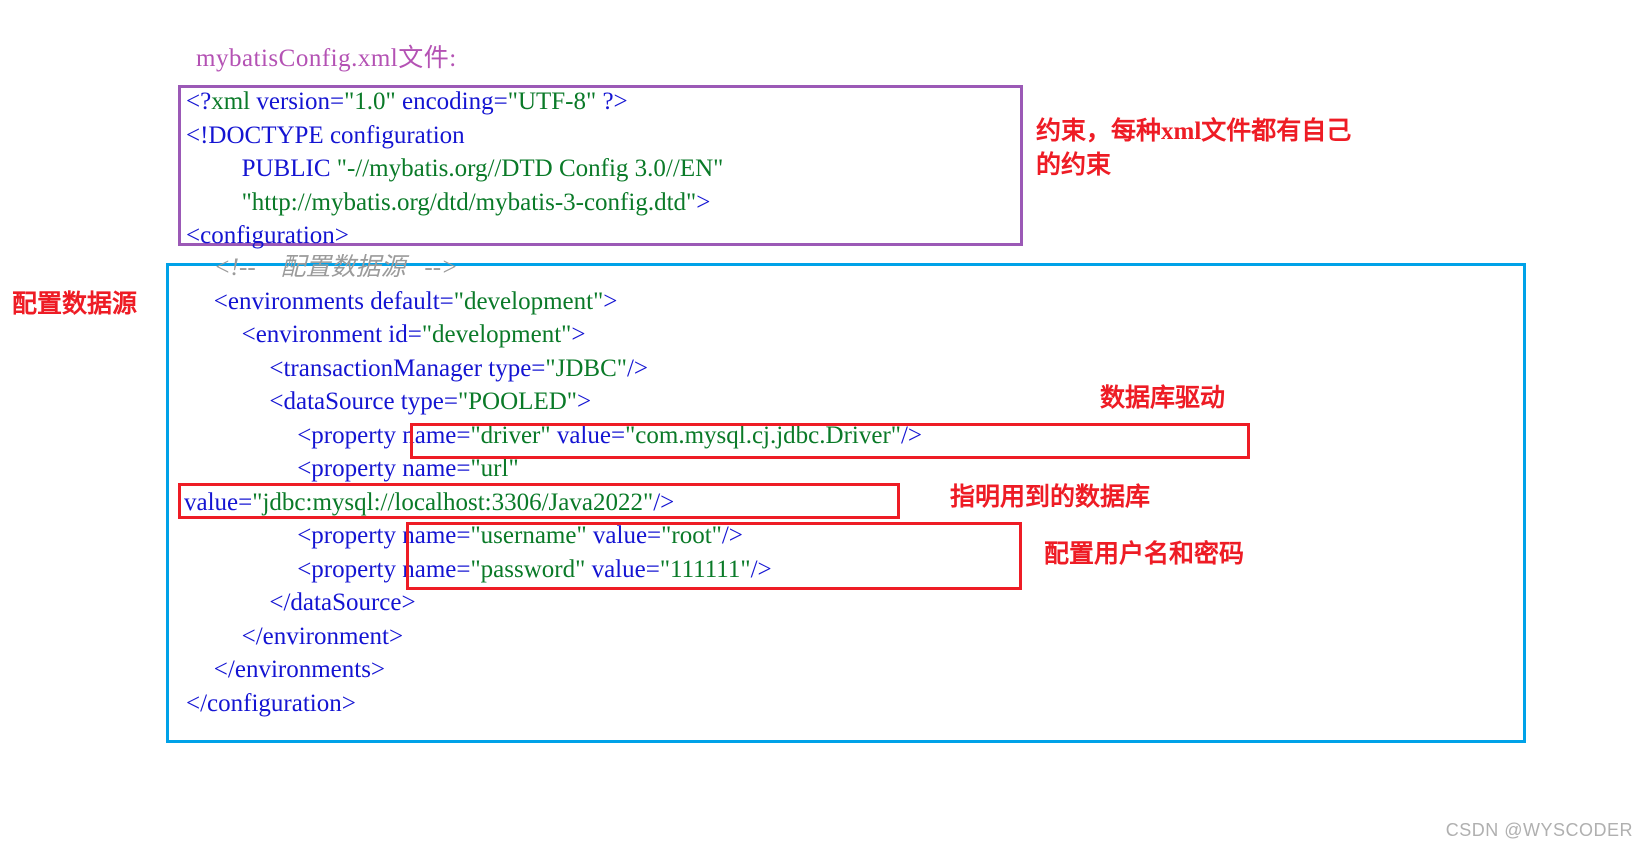 Image resolution: width=1651 pixels, height=853 pixels. I want to click on code-token: <environment id=, so click(331, 334).